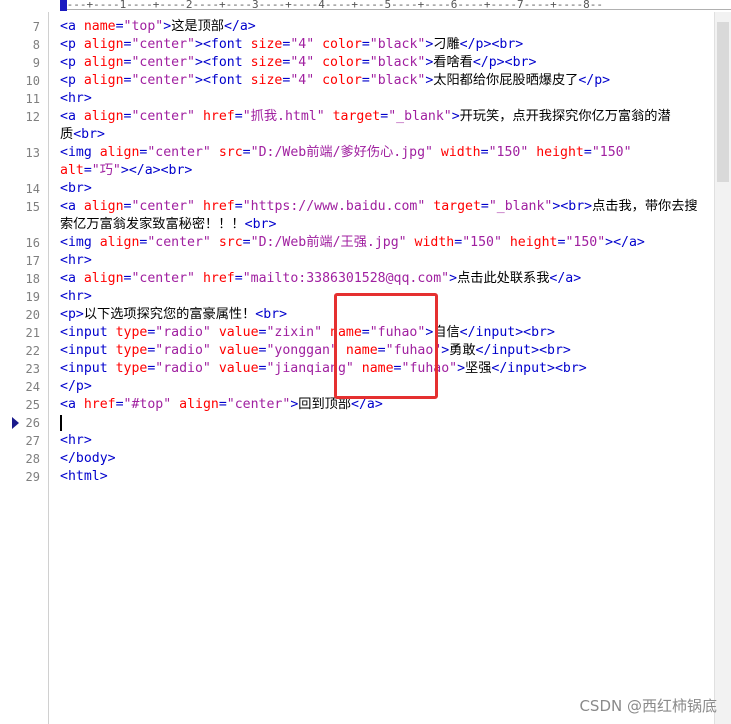 The width and height of the screenshot is (731, 724). I want to click on line-number: 13, so click(32, 153).